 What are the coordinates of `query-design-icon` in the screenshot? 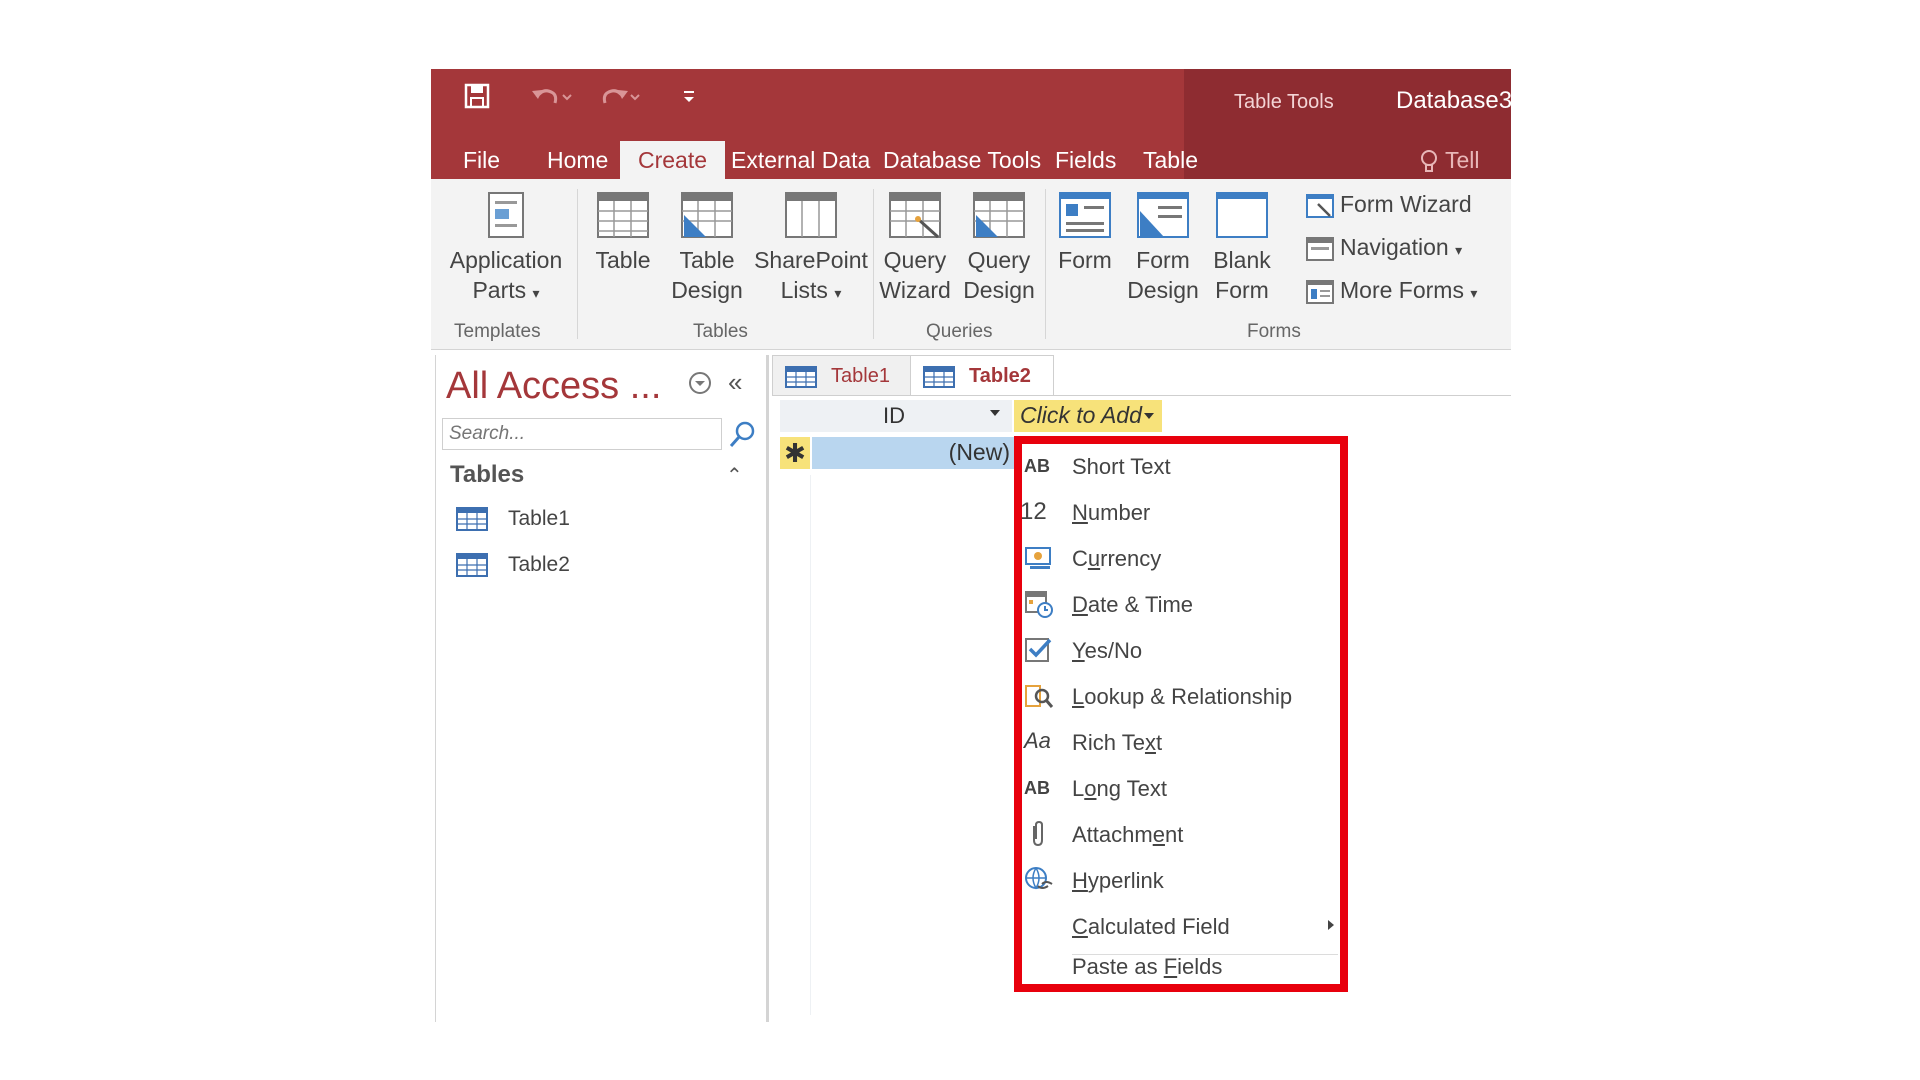 It's located at (999, 215).